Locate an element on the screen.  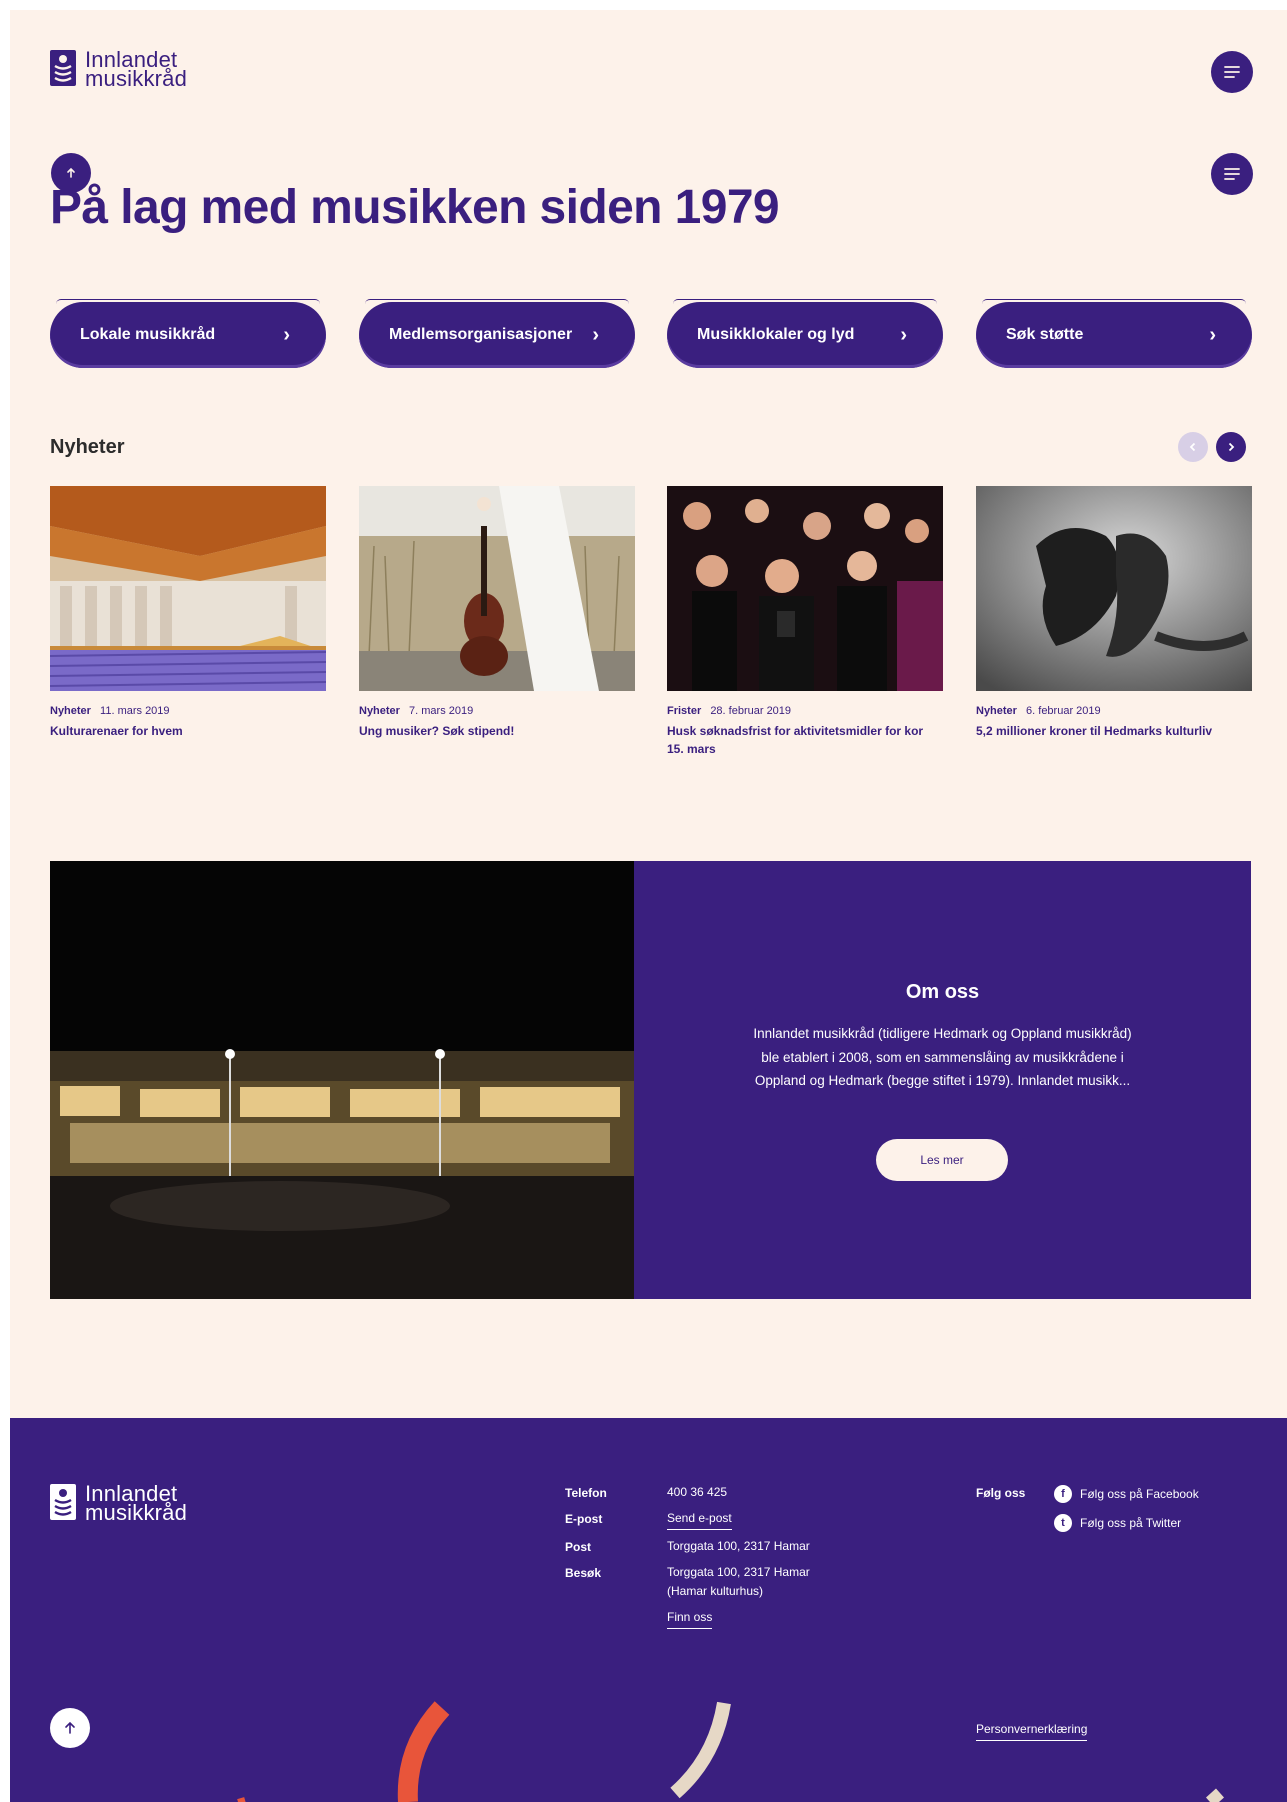
news-next-button is located at coordinates (1231, 447).